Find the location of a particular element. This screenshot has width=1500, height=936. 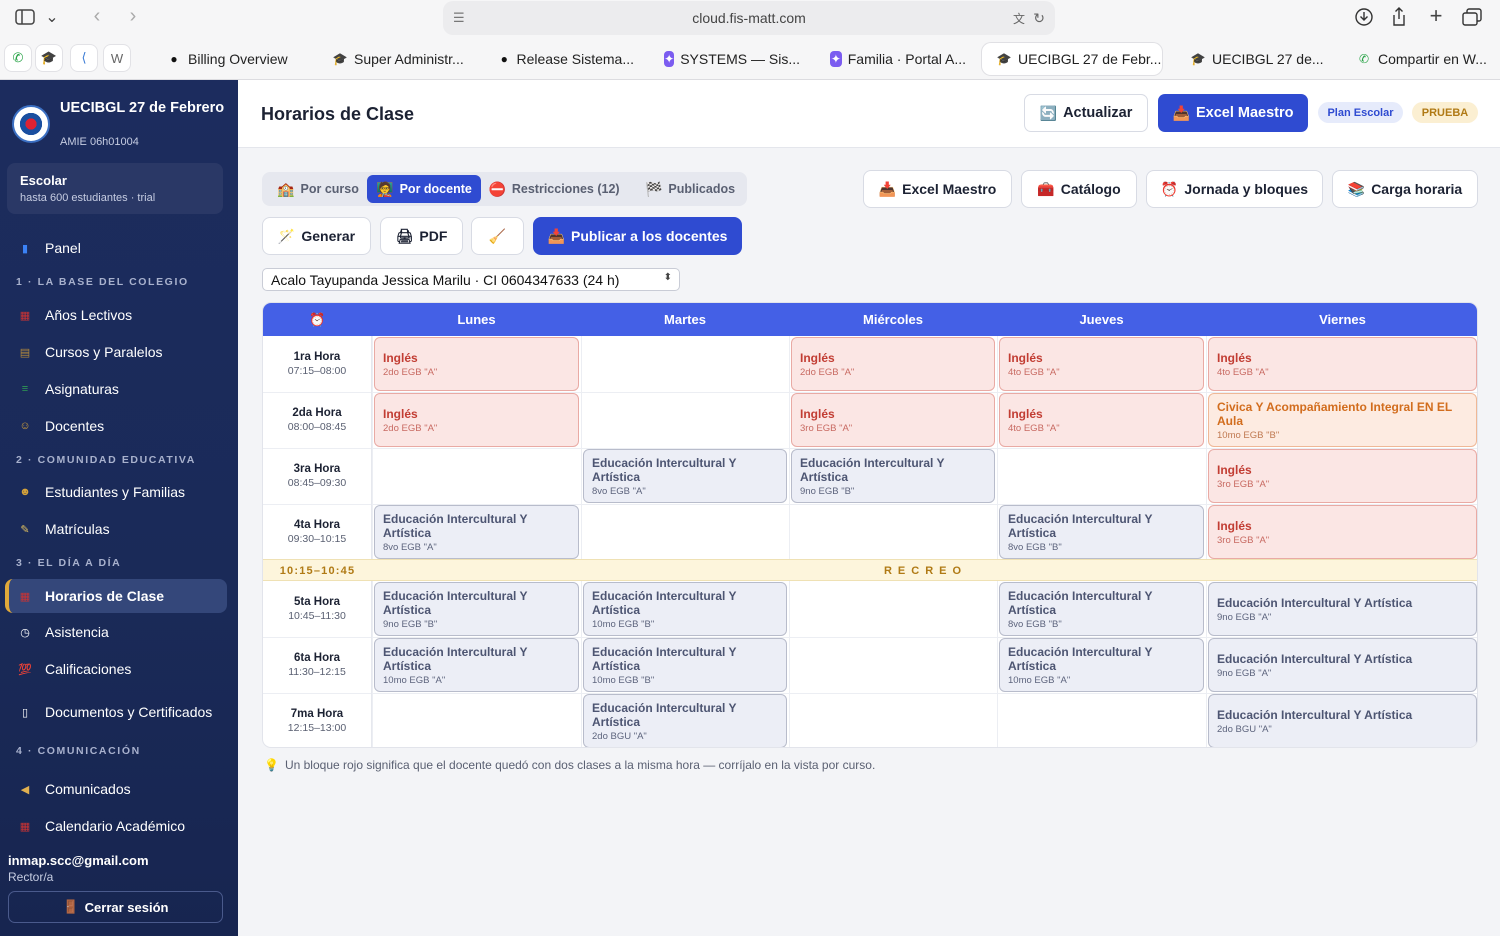

url-text: cloud.fis-matt.com is located at coordinates (749, 18).